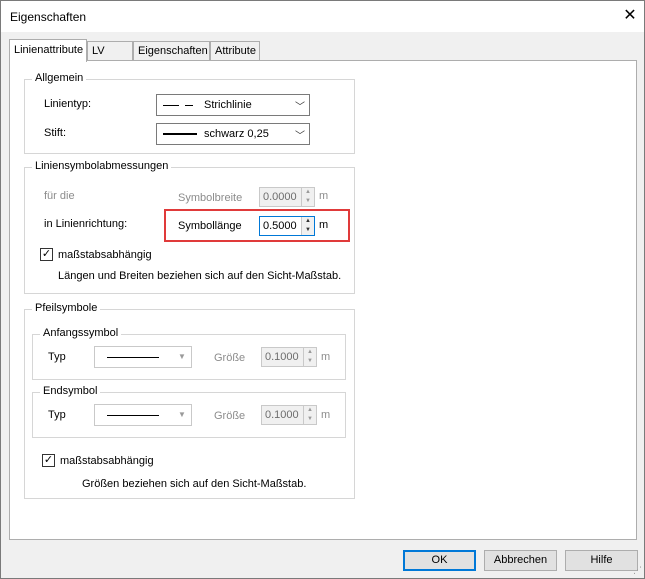 This screenshot has width=645, height=579. I want to click on symbollaenge-value: 0.5000, so click(280, 226).